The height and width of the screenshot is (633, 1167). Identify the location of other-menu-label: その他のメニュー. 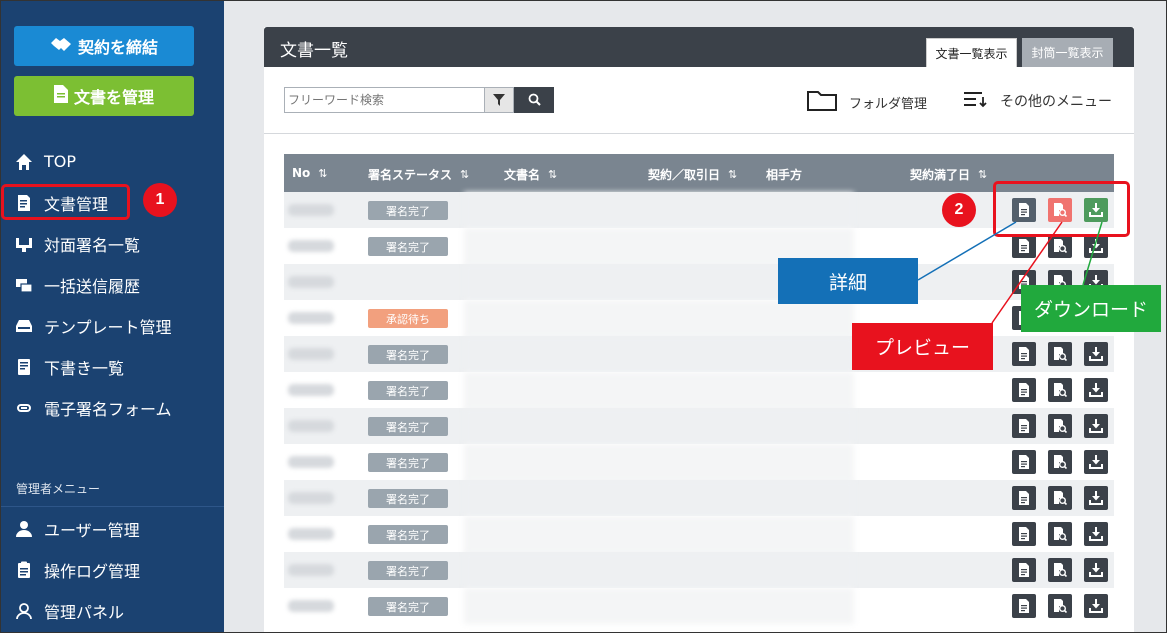
(1056, 102).